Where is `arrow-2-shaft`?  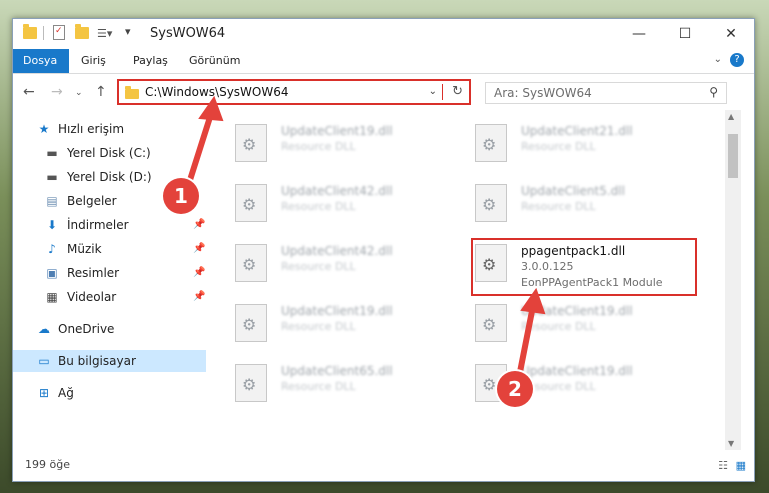 arrow-2-shaft is located at coordinates (526, 339).